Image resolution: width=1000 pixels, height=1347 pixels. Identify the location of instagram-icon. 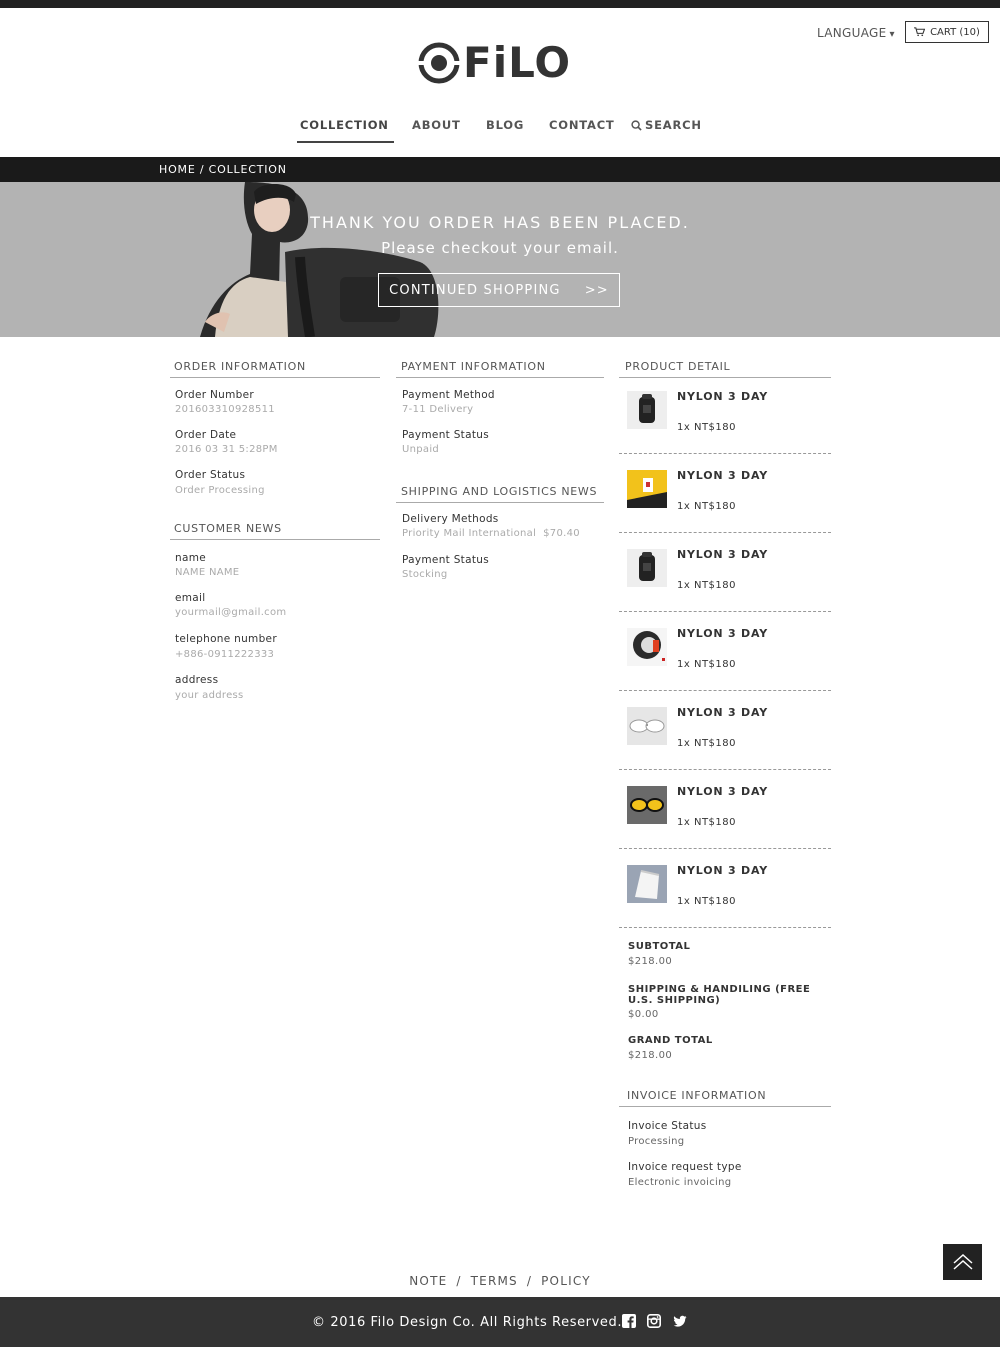
(654, 1321).